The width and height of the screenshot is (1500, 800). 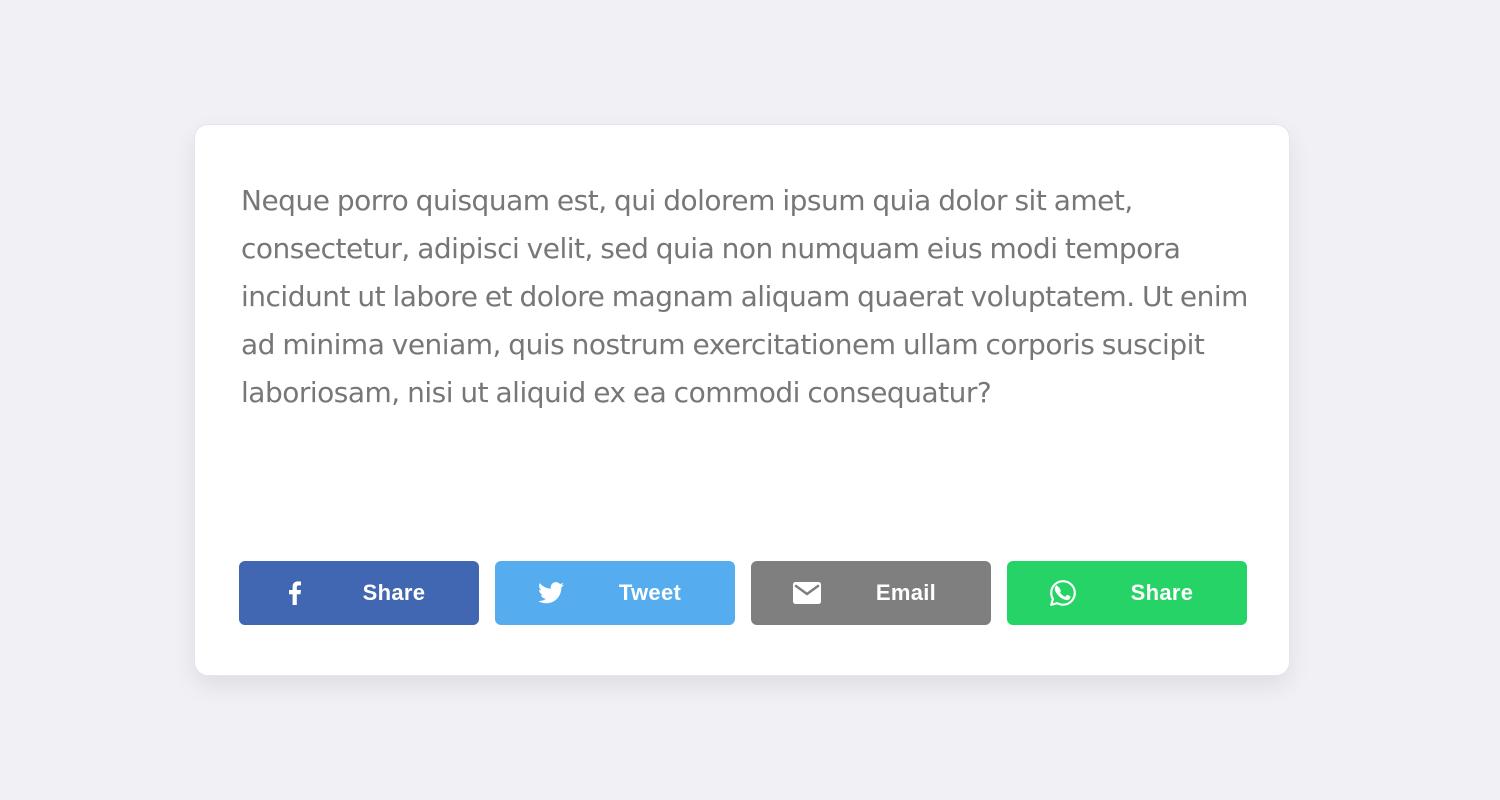 I want to click on facebook-icon, so click(x=295, y=593).